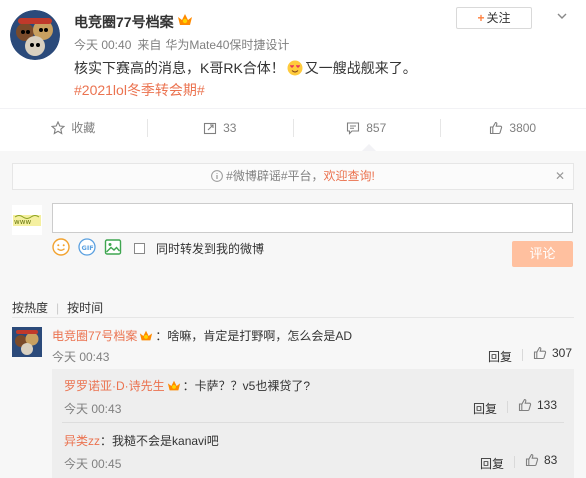 This screenshot has height=478, width=586. I want to click on reply-time: 今天 00:45, so click(93, 464).